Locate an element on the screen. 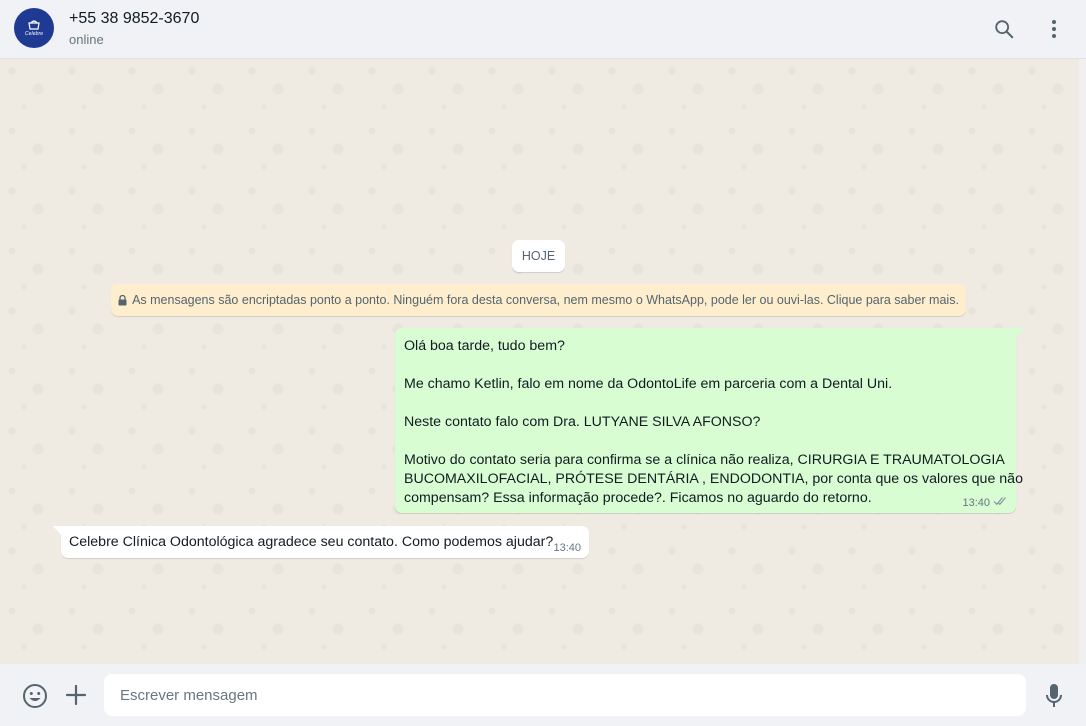 The image size is (1086, 726). message-meta: 13:40 is located at coordinates (985, 502).